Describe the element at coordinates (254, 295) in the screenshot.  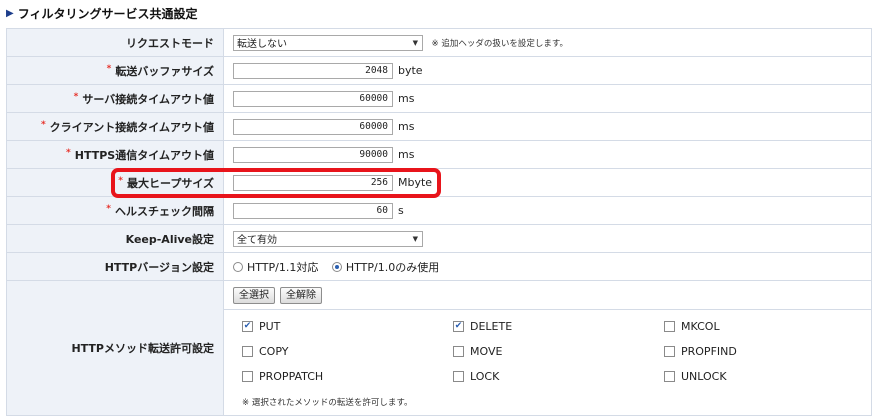
I see `select-all-button: 全選択` at that location.